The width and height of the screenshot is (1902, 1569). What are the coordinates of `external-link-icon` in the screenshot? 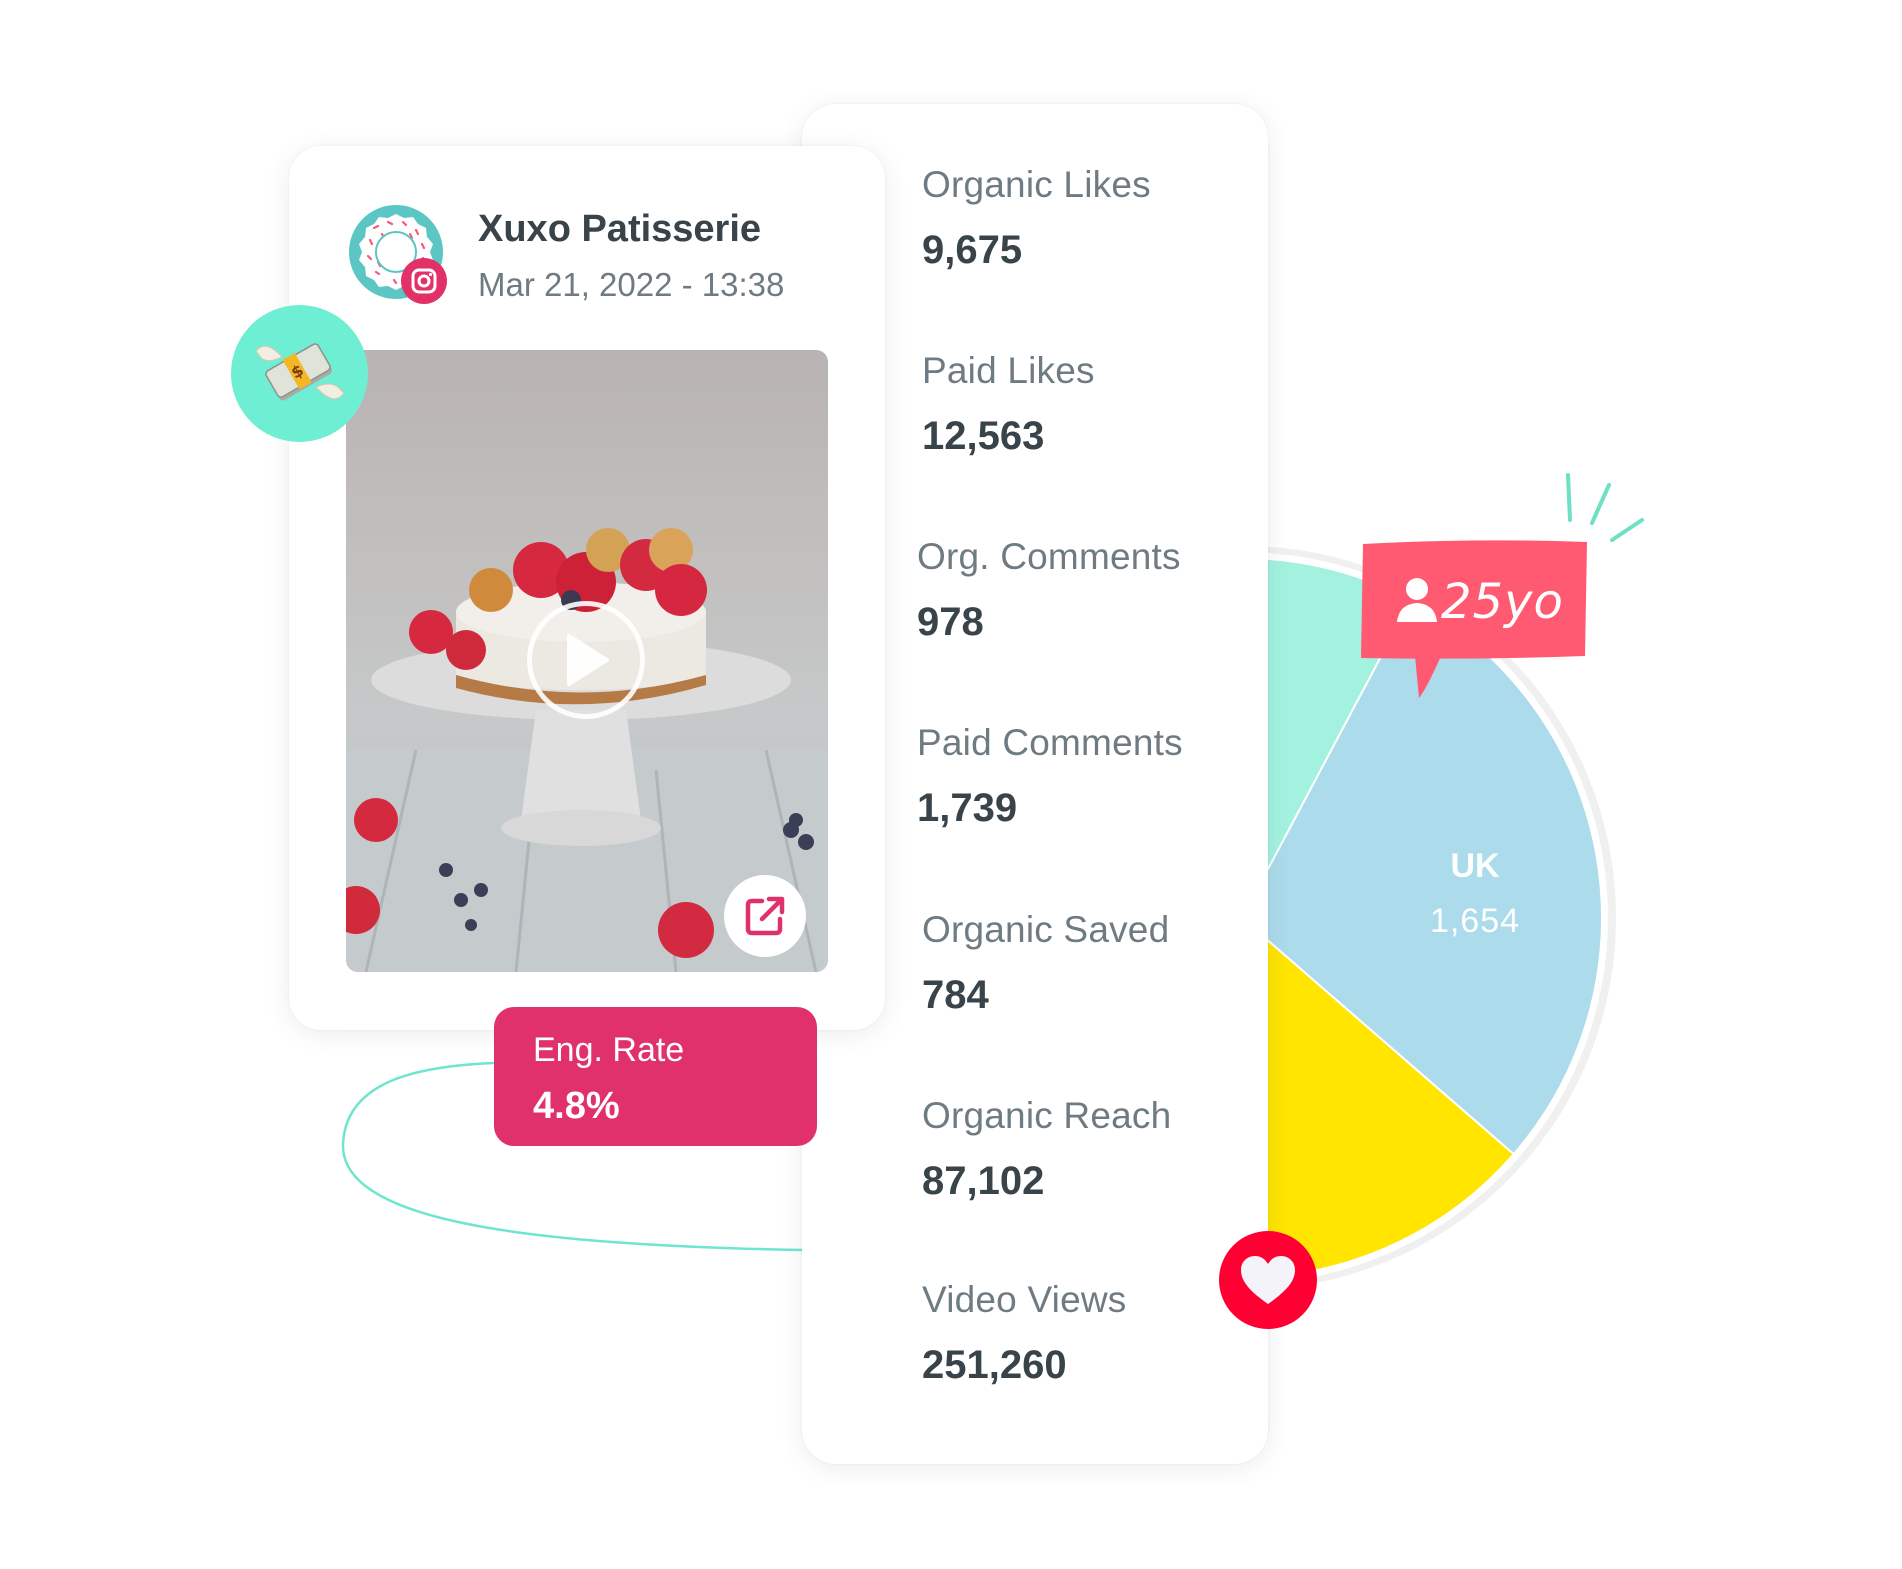 It's located at (765, 916).